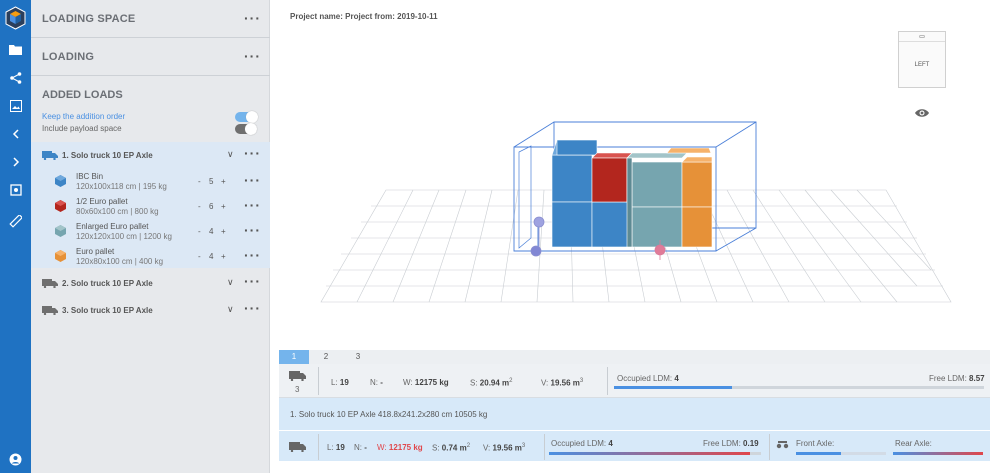 The height and width of the screenshot is (473, 1000). I want to click on tab-truck-2: 2, so click(326, 357).